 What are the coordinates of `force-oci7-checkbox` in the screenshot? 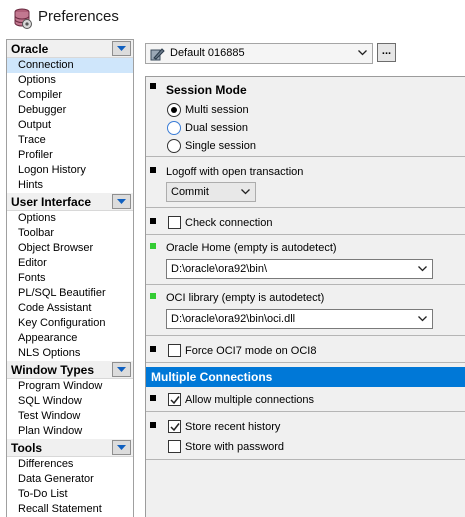 It's located at (174, 350).